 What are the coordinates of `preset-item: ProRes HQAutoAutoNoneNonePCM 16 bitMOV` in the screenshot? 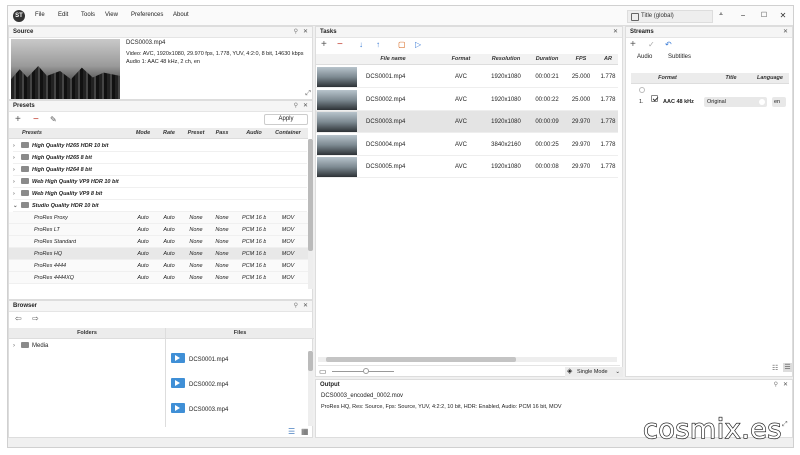 It's located at (158, 254).